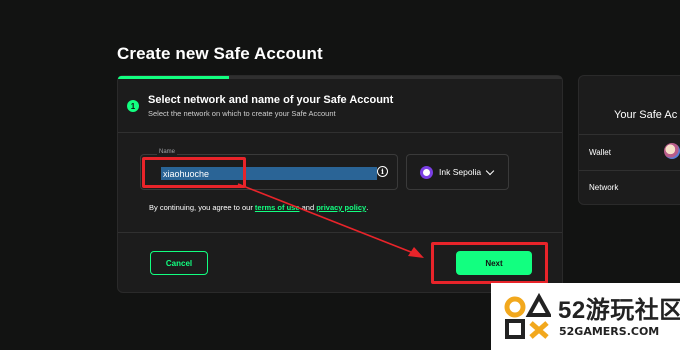  What do you see at coordinates (173, 77) in the screenshot?
I see `progress-bar-fill` at bounding box center [173, 77].